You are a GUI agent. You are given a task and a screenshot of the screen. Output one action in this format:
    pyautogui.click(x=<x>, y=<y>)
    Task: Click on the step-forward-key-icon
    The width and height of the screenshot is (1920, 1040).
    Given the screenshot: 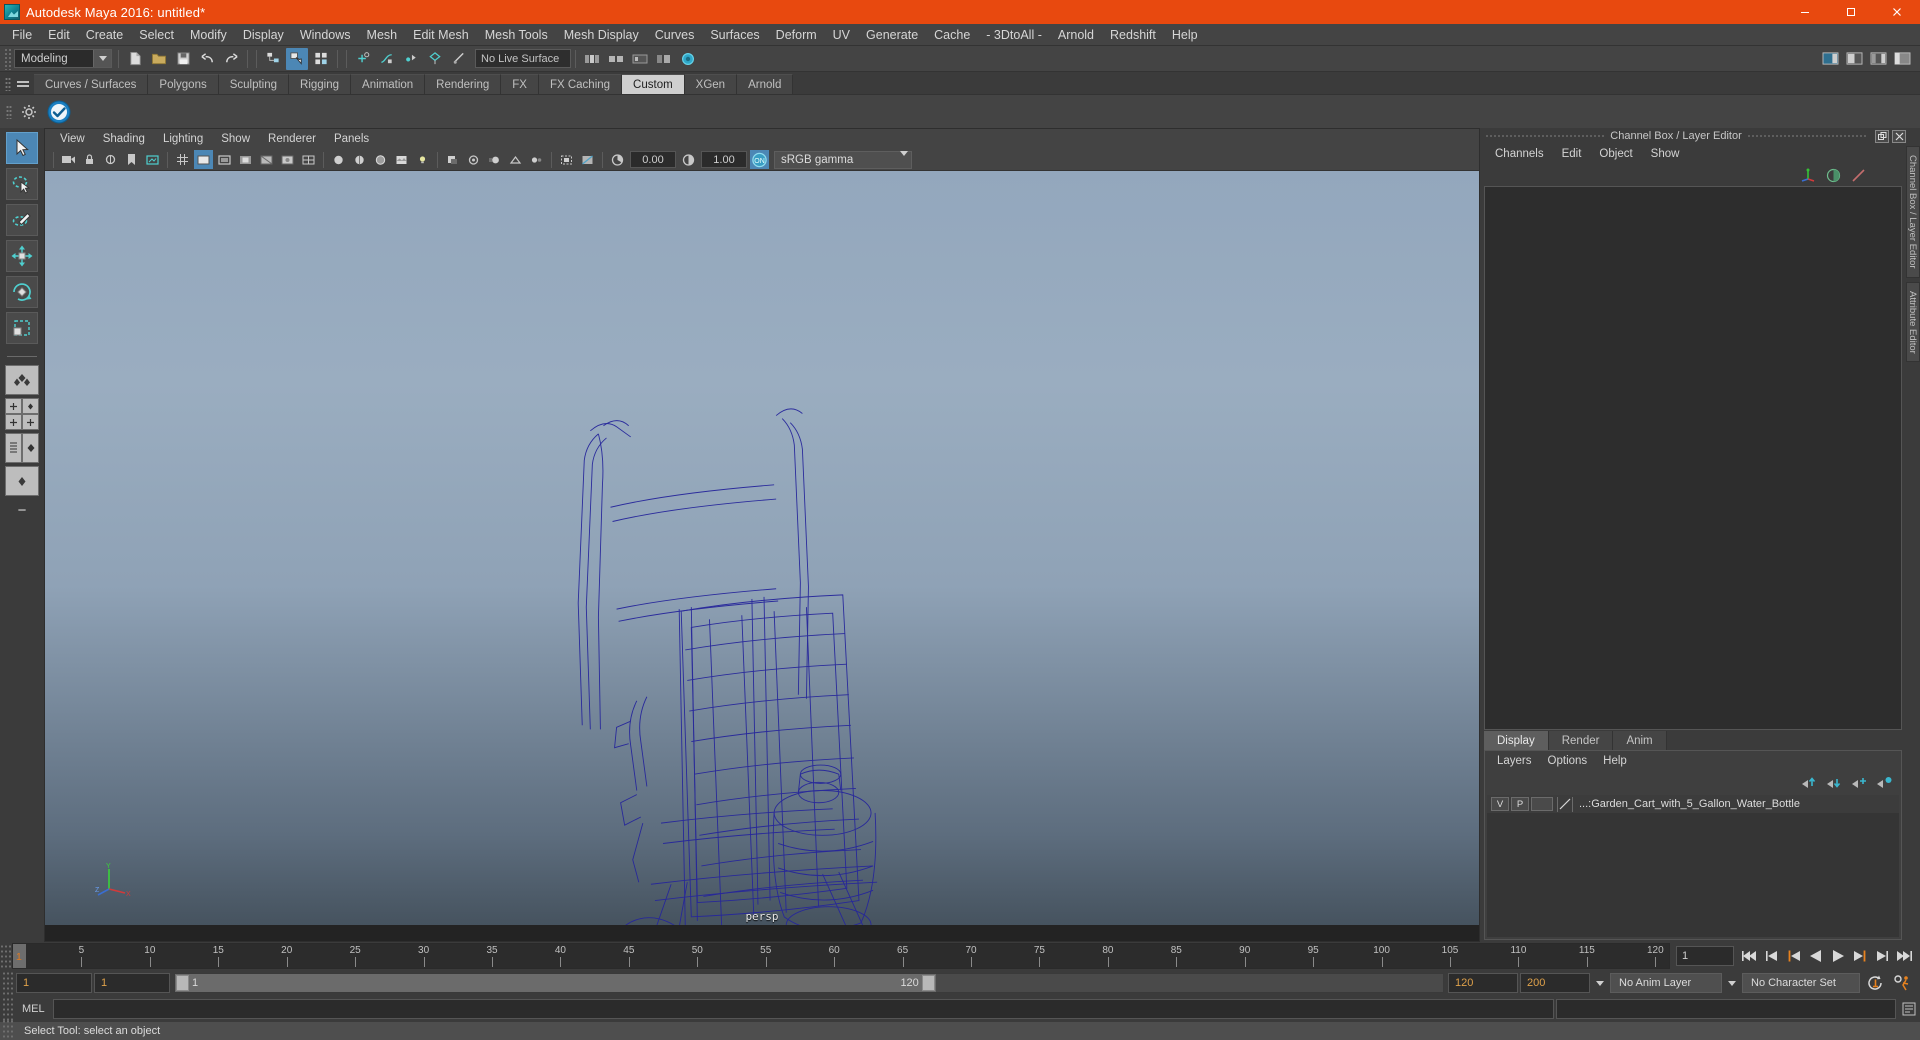 What is the action you would take?
    pyautogui.click(x=1860, y=956)
    